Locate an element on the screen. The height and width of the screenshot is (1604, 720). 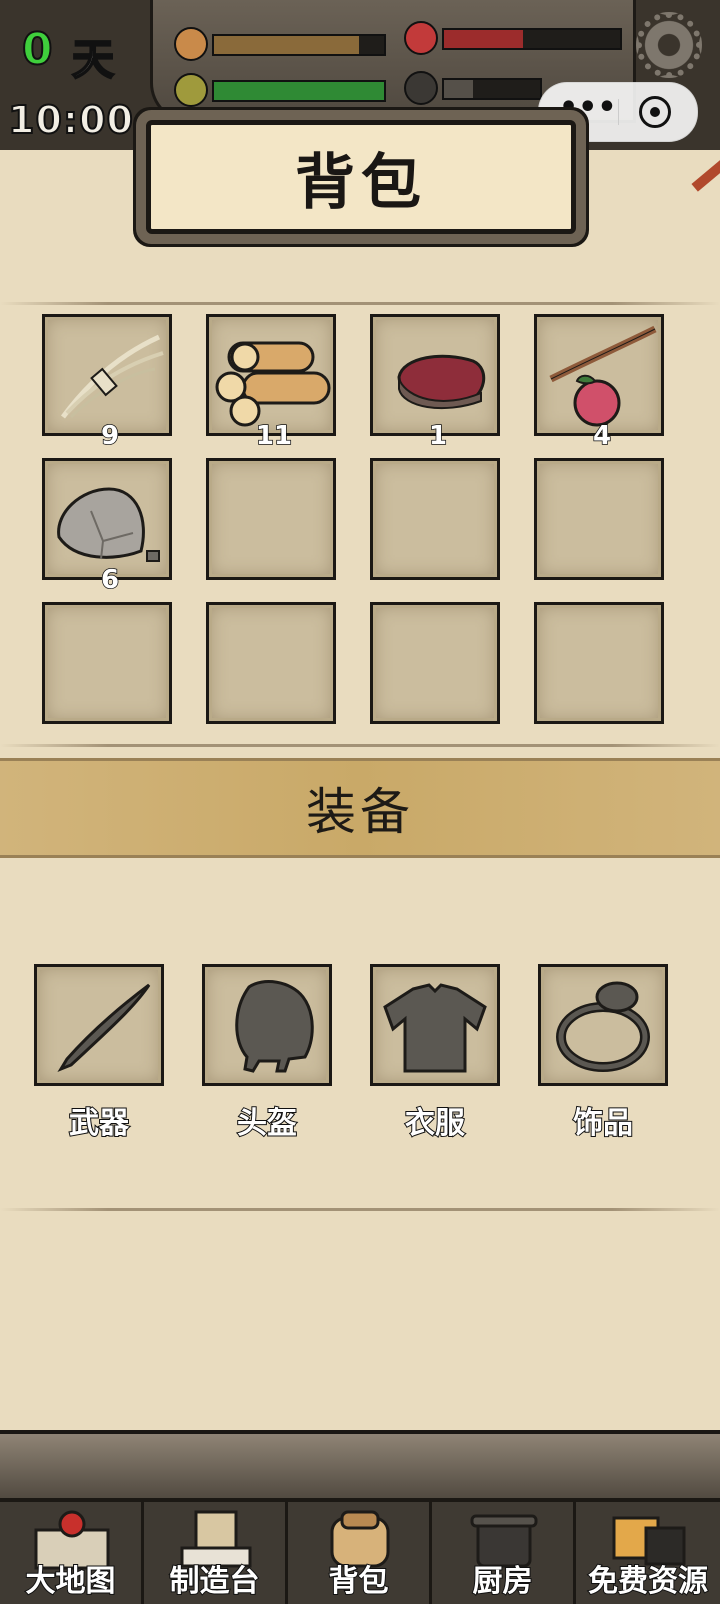
backpack-slot: 1 is located at coordinates (435, 383).